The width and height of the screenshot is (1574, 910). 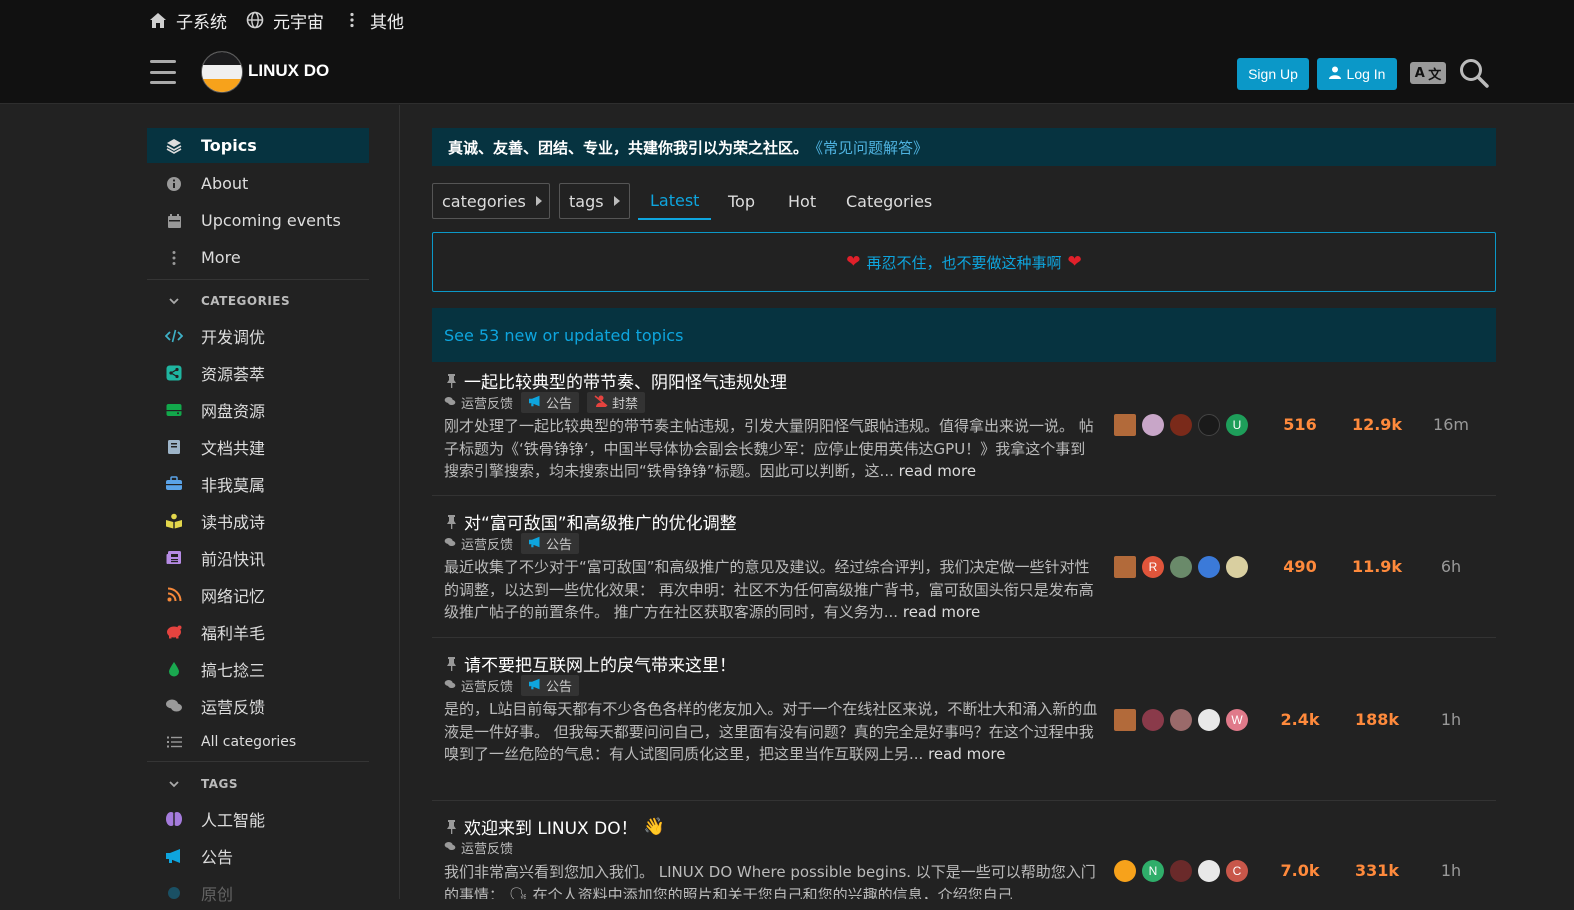 I want to click on topic-title-text: 一起比较典型的带节奏、阴阳怪气违规处理, so click(x=625, y=383).